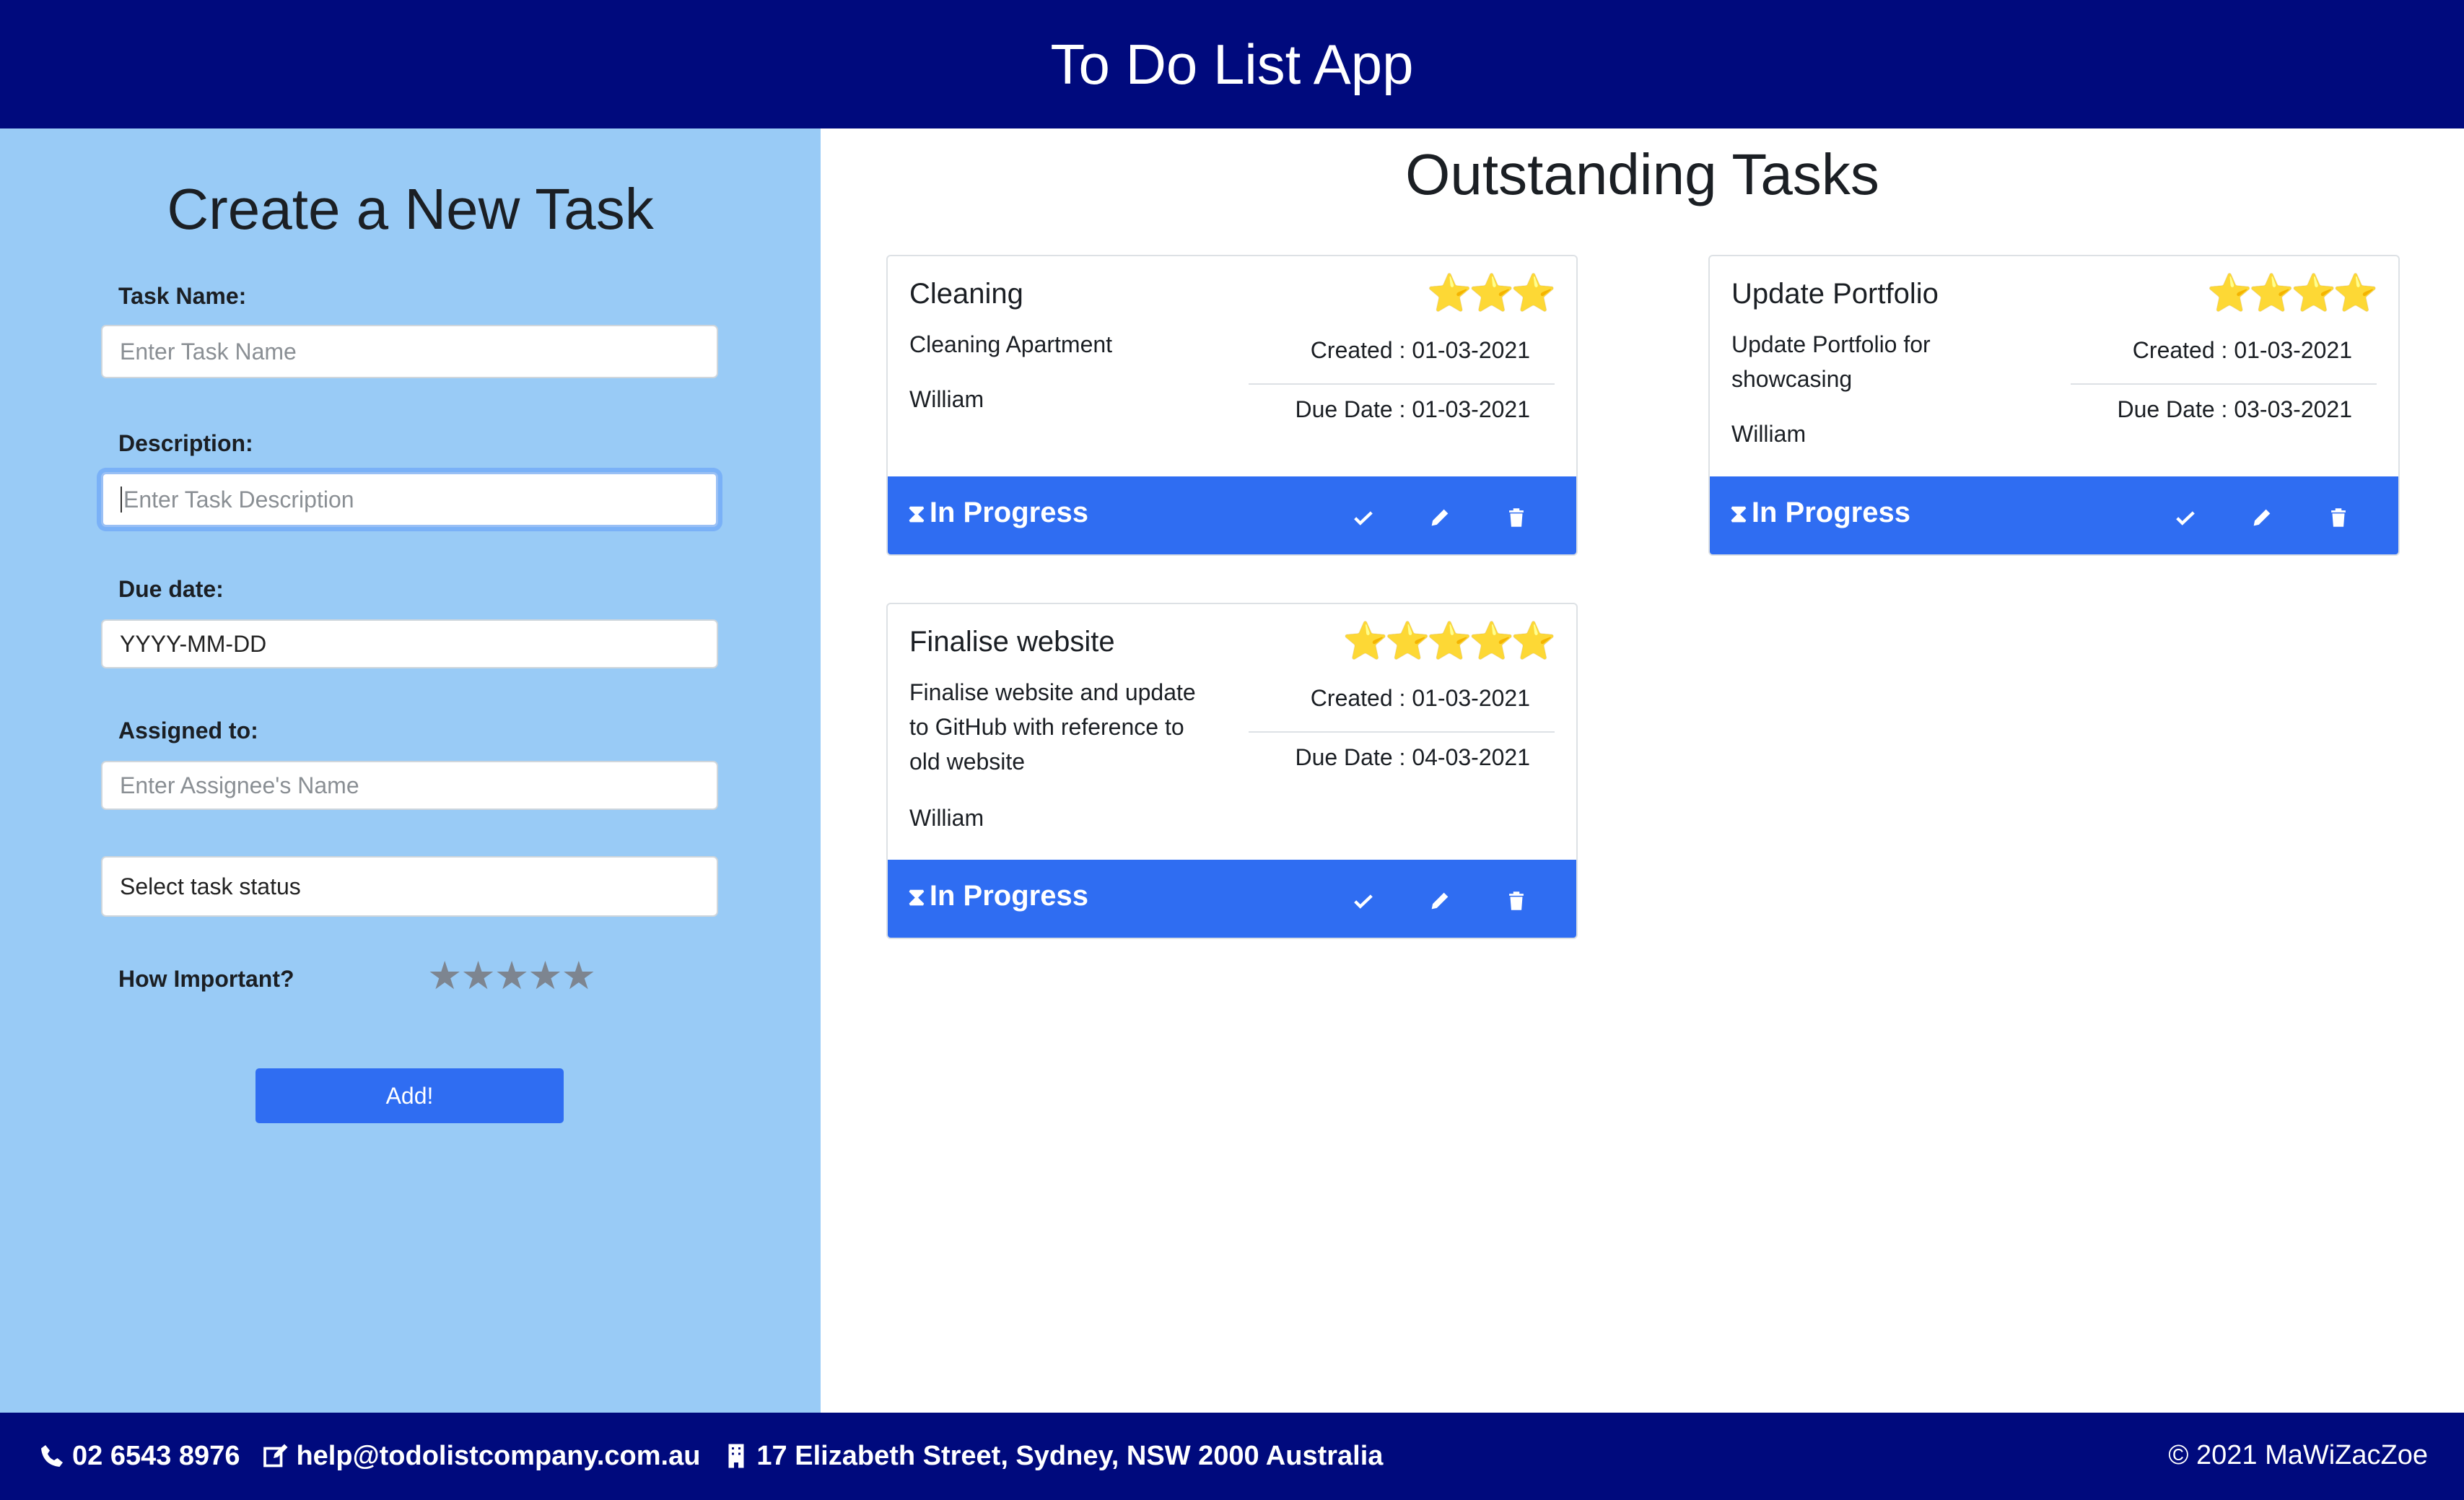 This screenshot has height=1500, width=2464. What do you see at coordinates (409, 351) in the screenshot?
I see `task-name-input: Enter Task Name` at bounding box center [409, 351].